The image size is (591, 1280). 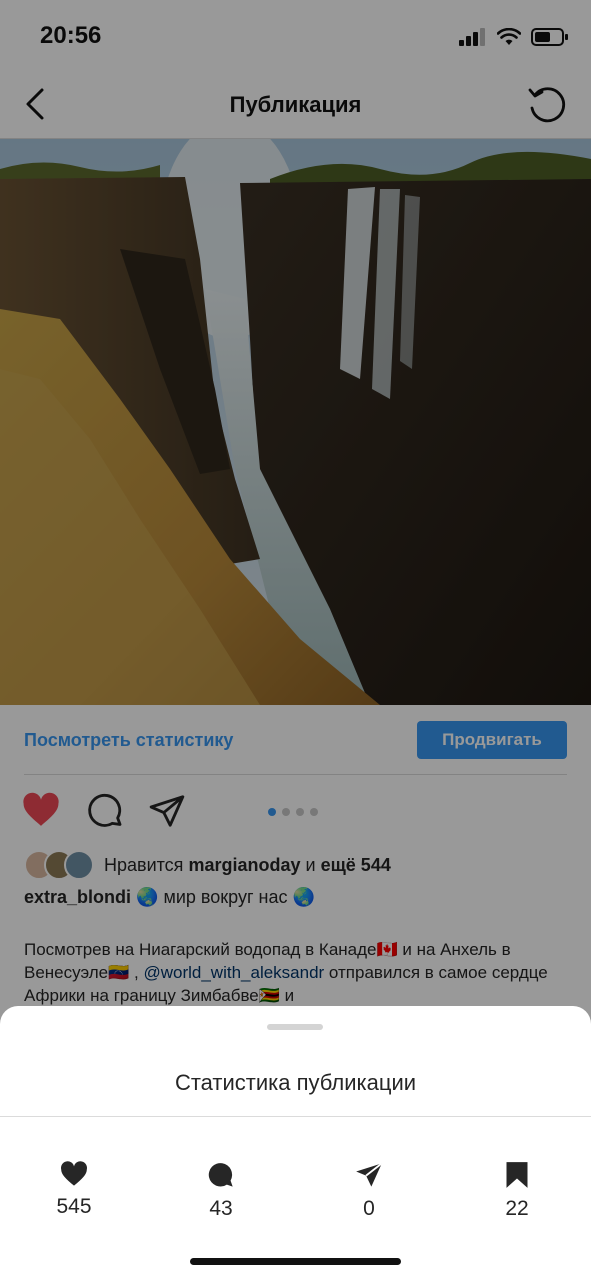 I want to click on home-indicator, so click(x=295, y=1261).